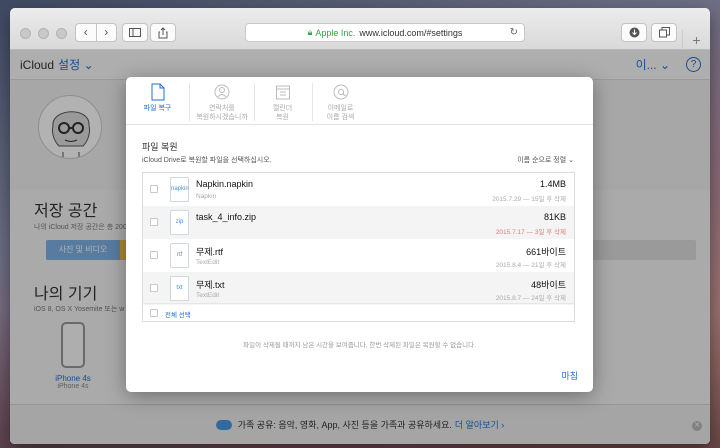  Describe the element at coordinates (529, 199) in the screenshot. I see `file-date: 2015.7.29 — 15일 후 삭제` at that location.